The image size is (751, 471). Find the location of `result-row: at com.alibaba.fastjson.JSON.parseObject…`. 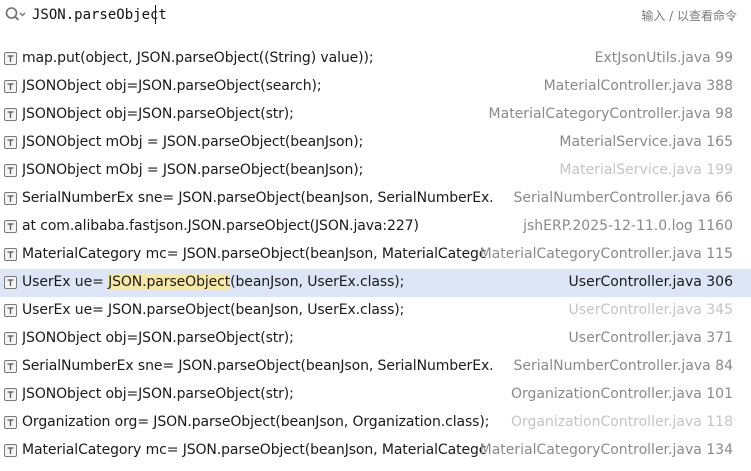

result-row: at com.alibaba.fastjson.JSON.parseObject… is located at coordinates (375, 227).